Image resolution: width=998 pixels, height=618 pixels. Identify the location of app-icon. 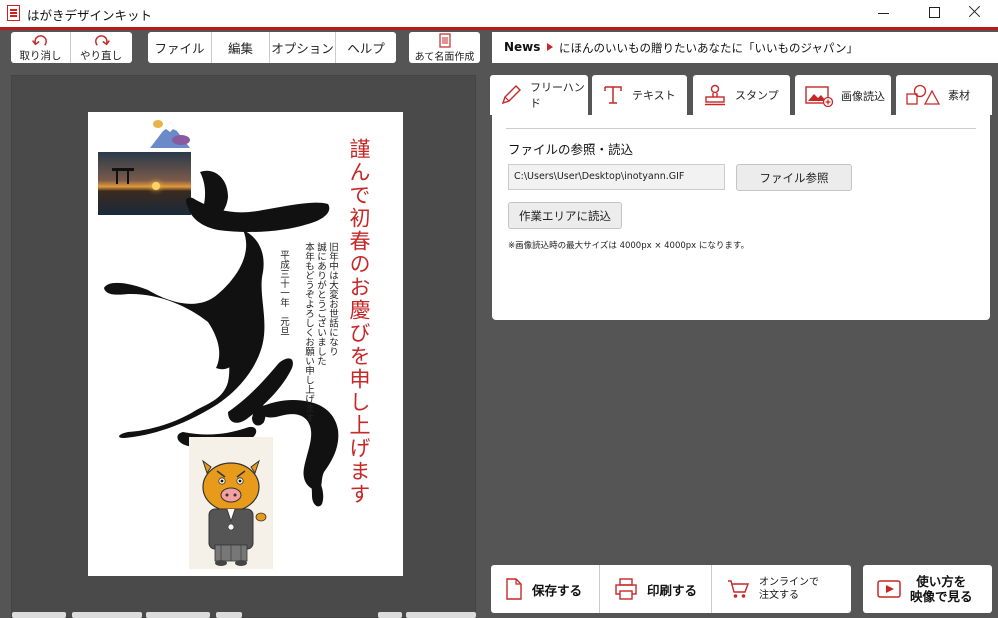
(13, 13).